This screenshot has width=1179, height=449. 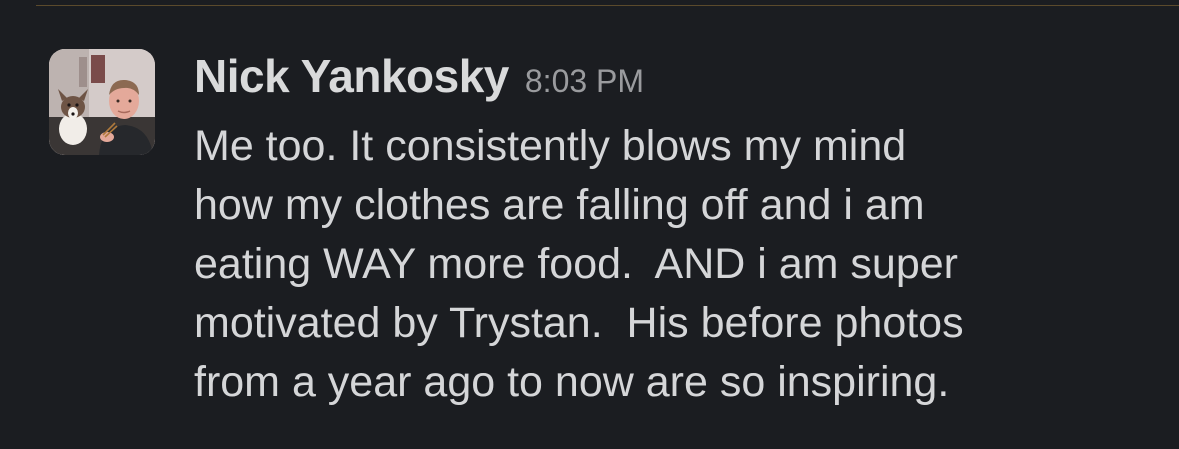 I want to click on user-avatar-photo-icon, so click(x=102, y=102).